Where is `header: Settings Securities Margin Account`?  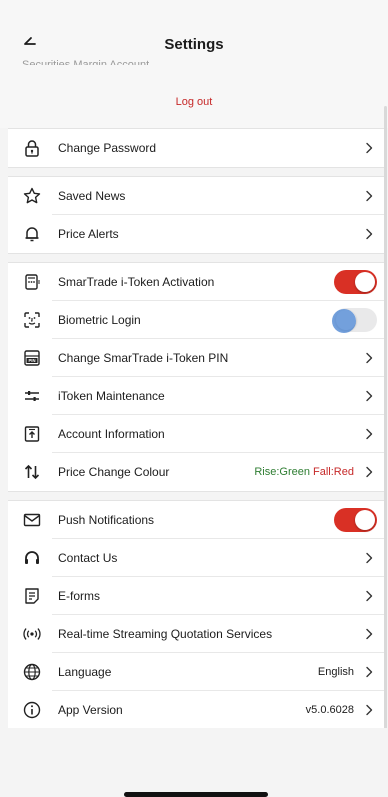 header: Settings Securities Margin Account is located at coordinates (194, 33).